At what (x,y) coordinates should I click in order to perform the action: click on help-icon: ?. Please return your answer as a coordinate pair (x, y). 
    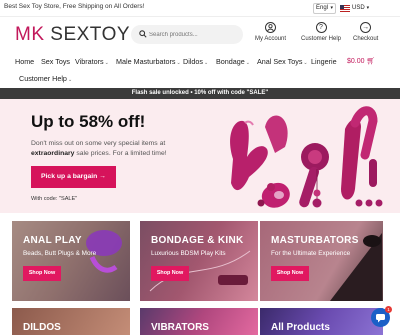
    Looking at the image, I should click on (321, 27).